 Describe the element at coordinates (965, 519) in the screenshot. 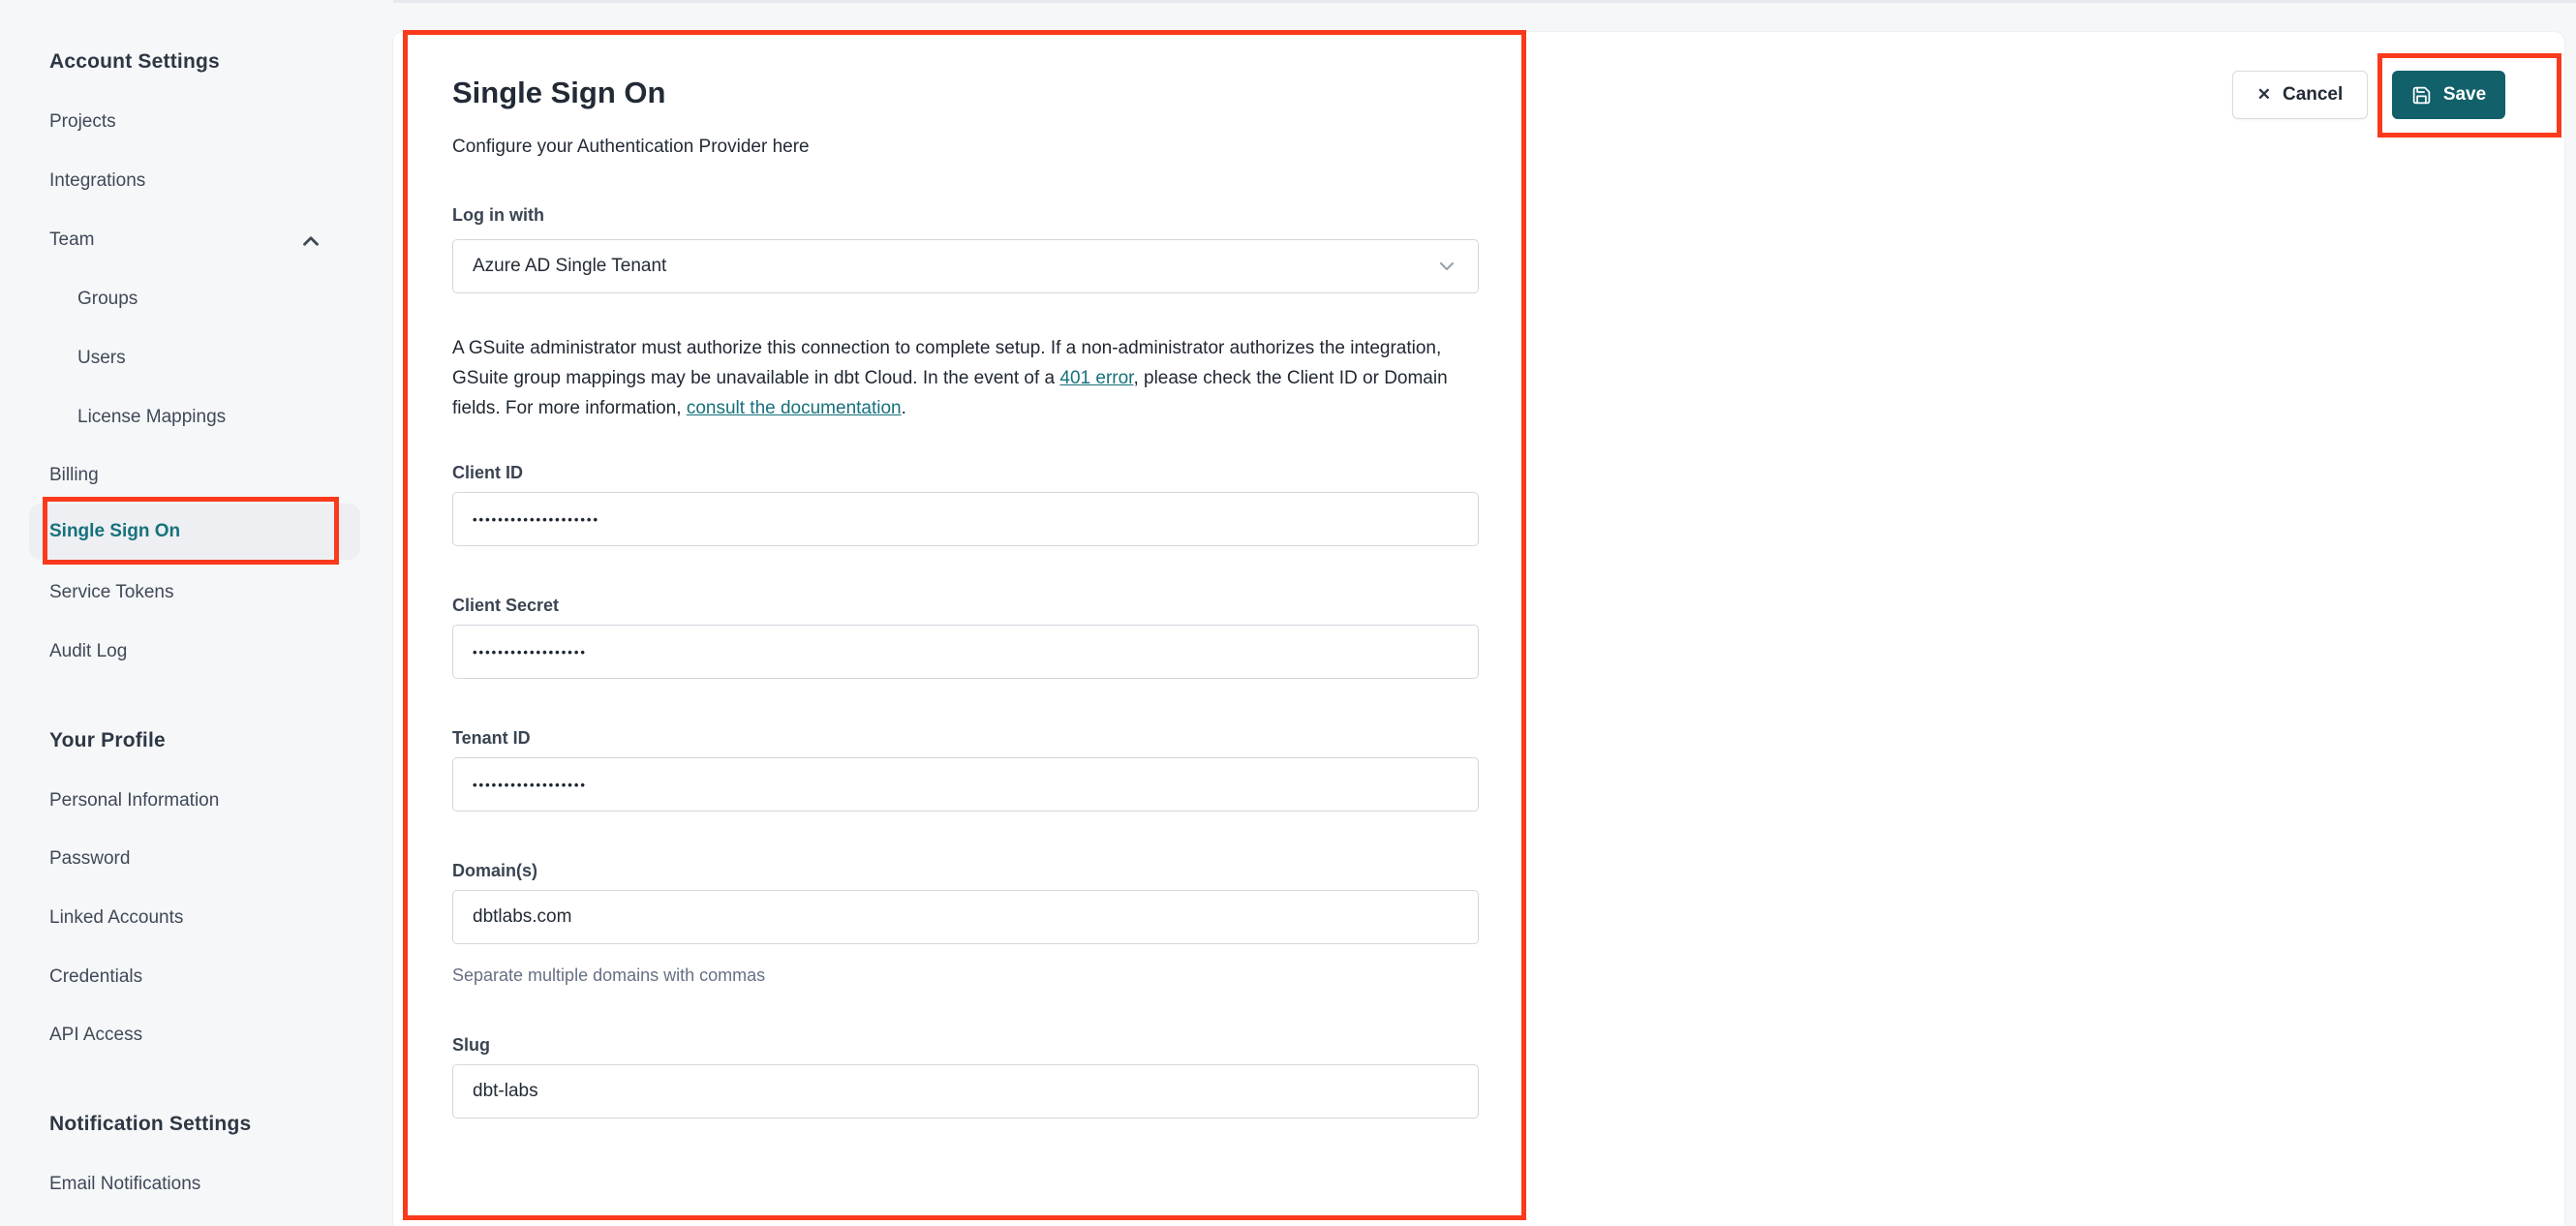

I see `client-id-input` at that location.